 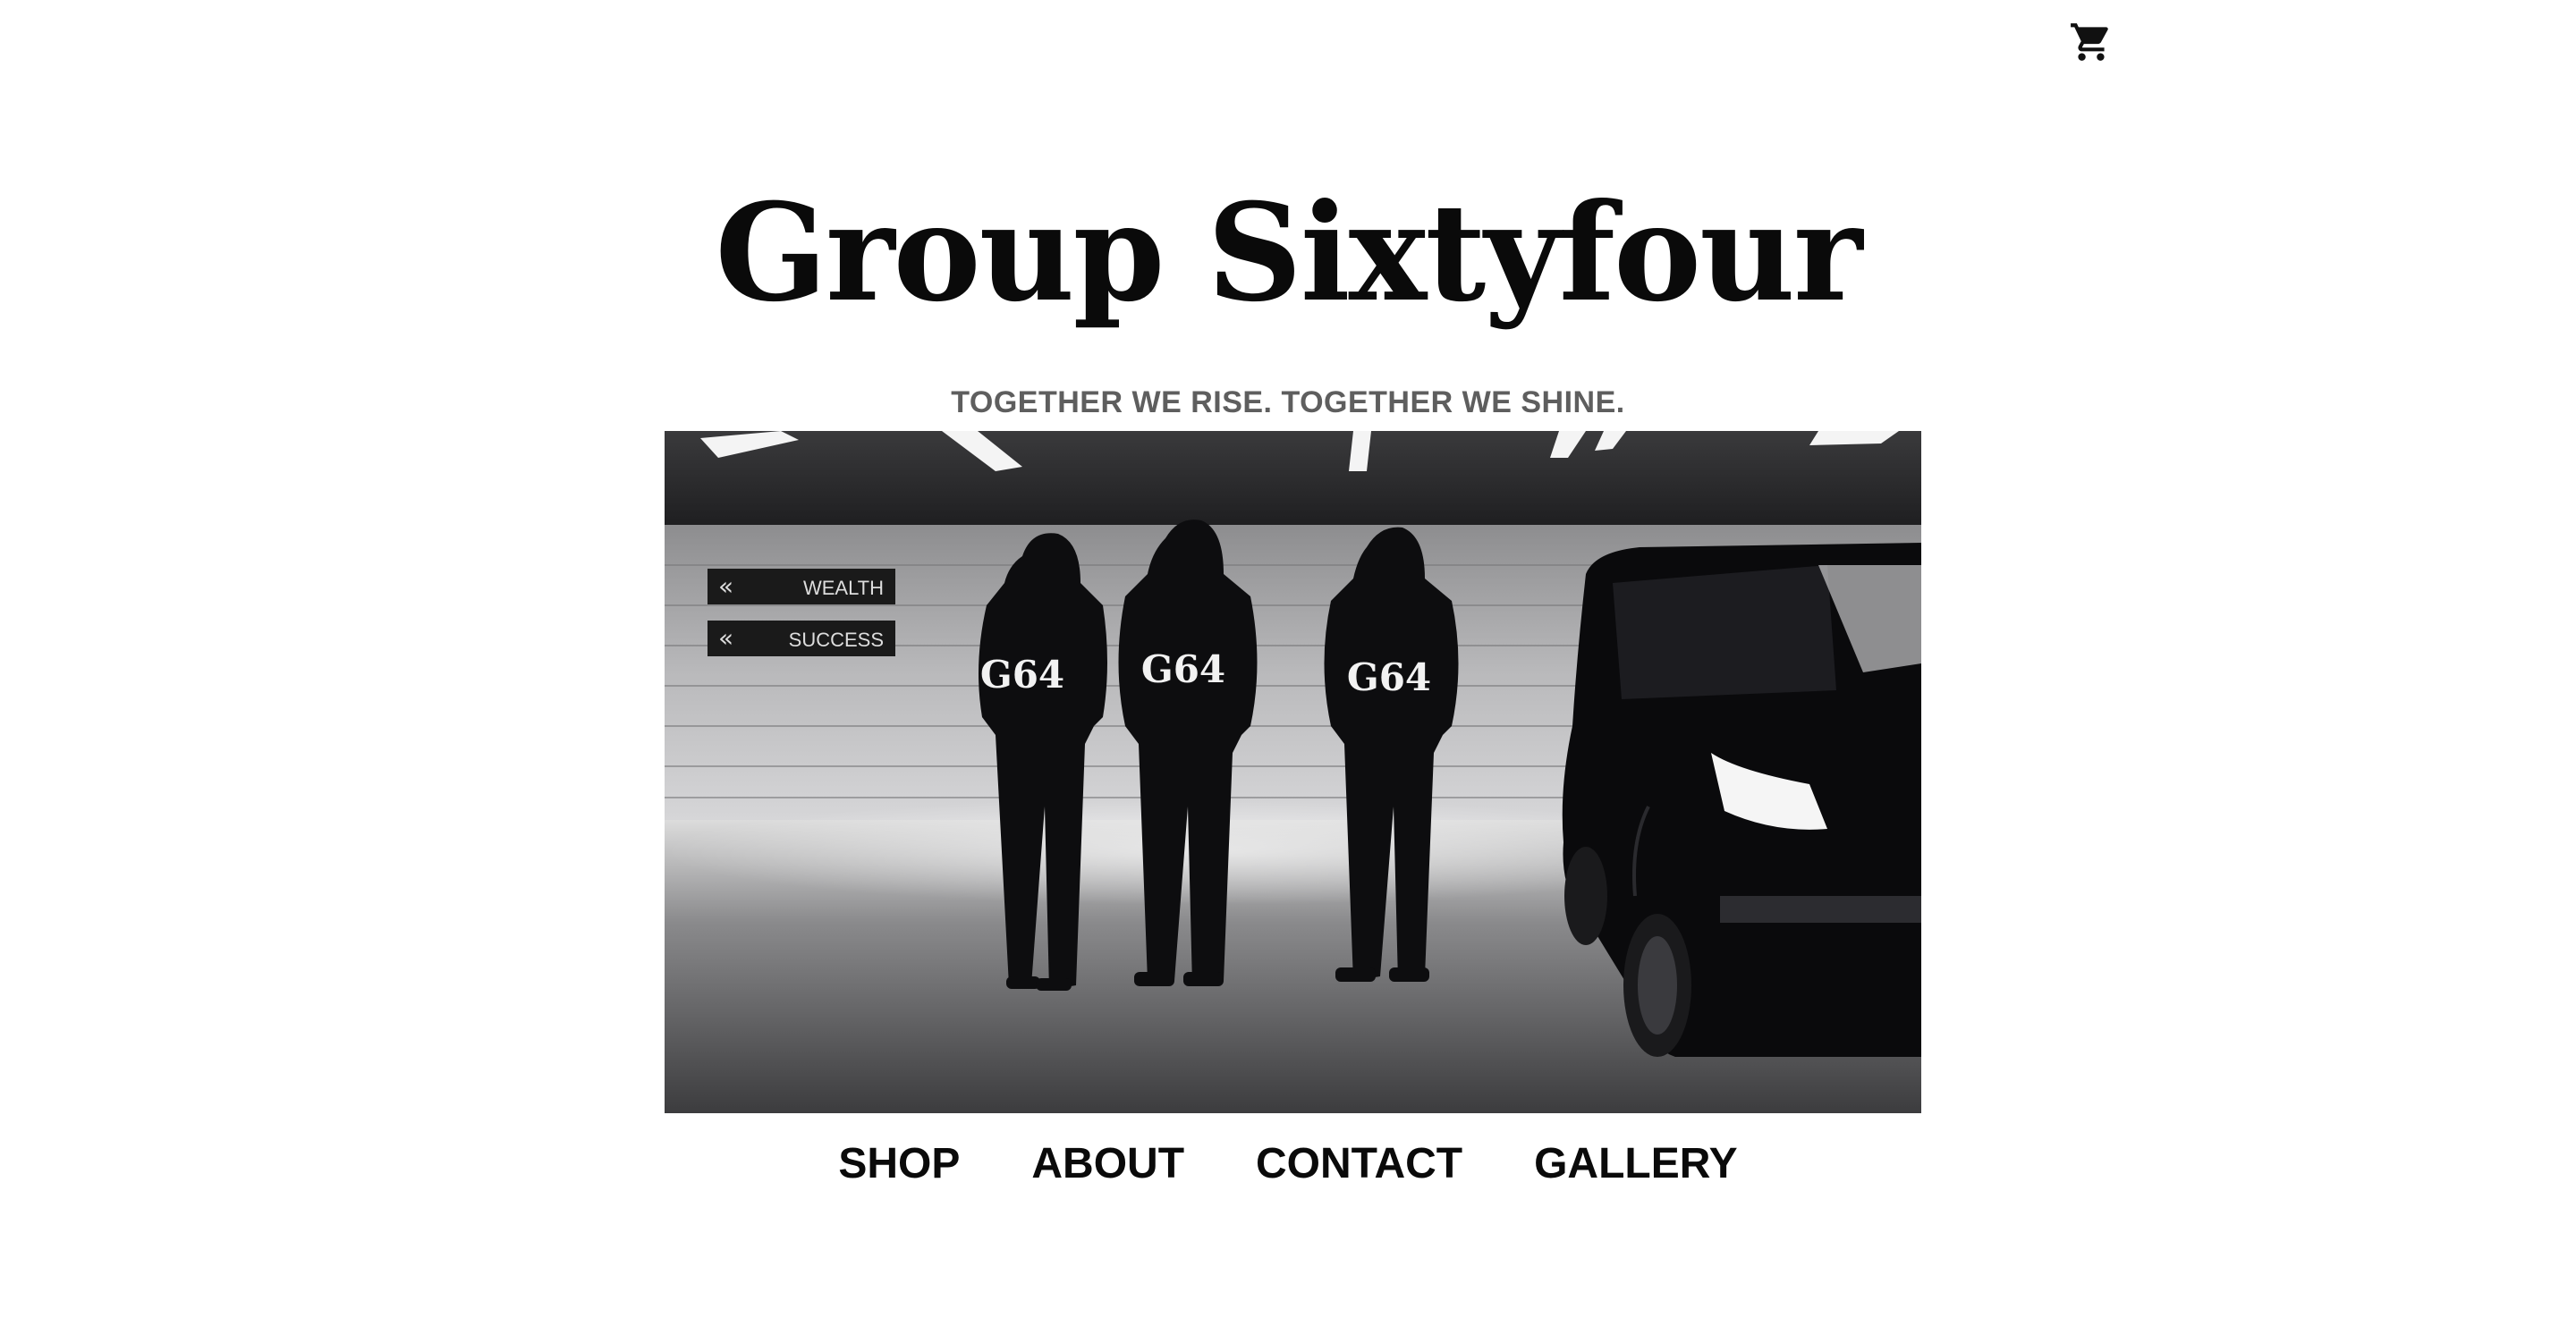 What do you see at coordinates (1359, 1164) in the screenshot?
I see `nav-contact: CONTACT` at bounding box center [1359, 1164].